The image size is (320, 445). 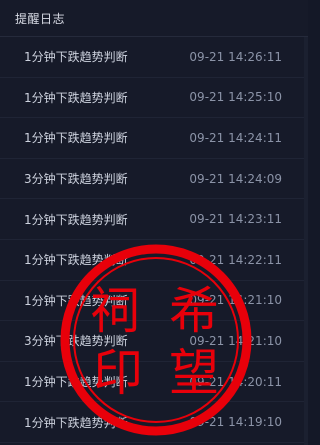 I want to click on list-item: 1分钟下跌趋势判断 09-21 14:20:11, so click(x=154, y=382).